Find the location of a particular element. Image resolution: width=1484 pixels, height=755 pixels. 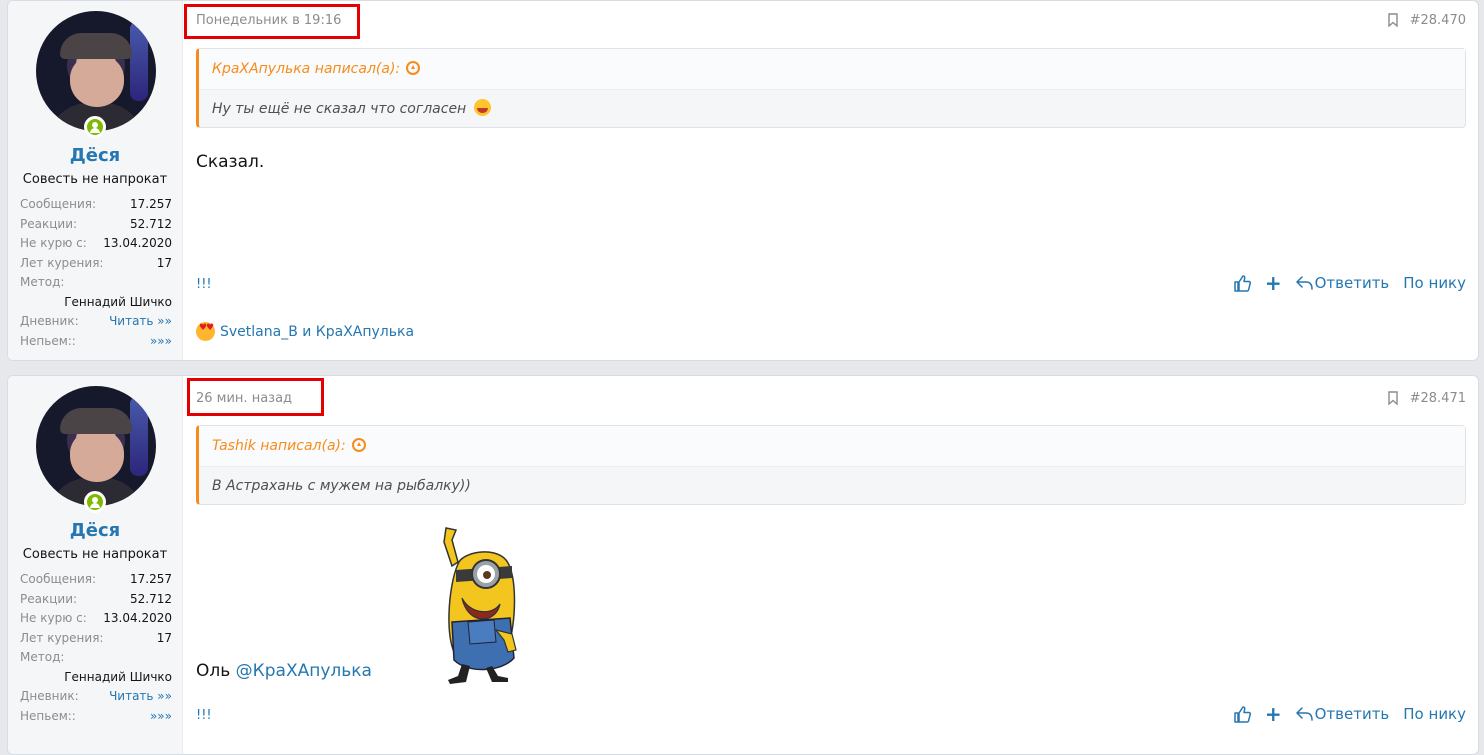

quote-header: Tashik написал(а): is located at coordinates (832, 446).